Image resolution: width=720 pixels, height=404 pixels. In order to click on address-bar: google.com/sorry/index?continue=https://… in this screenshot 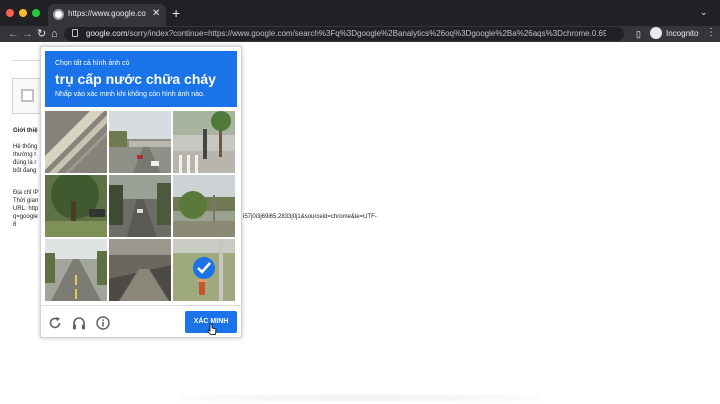, I will do `click(362, 34)`.